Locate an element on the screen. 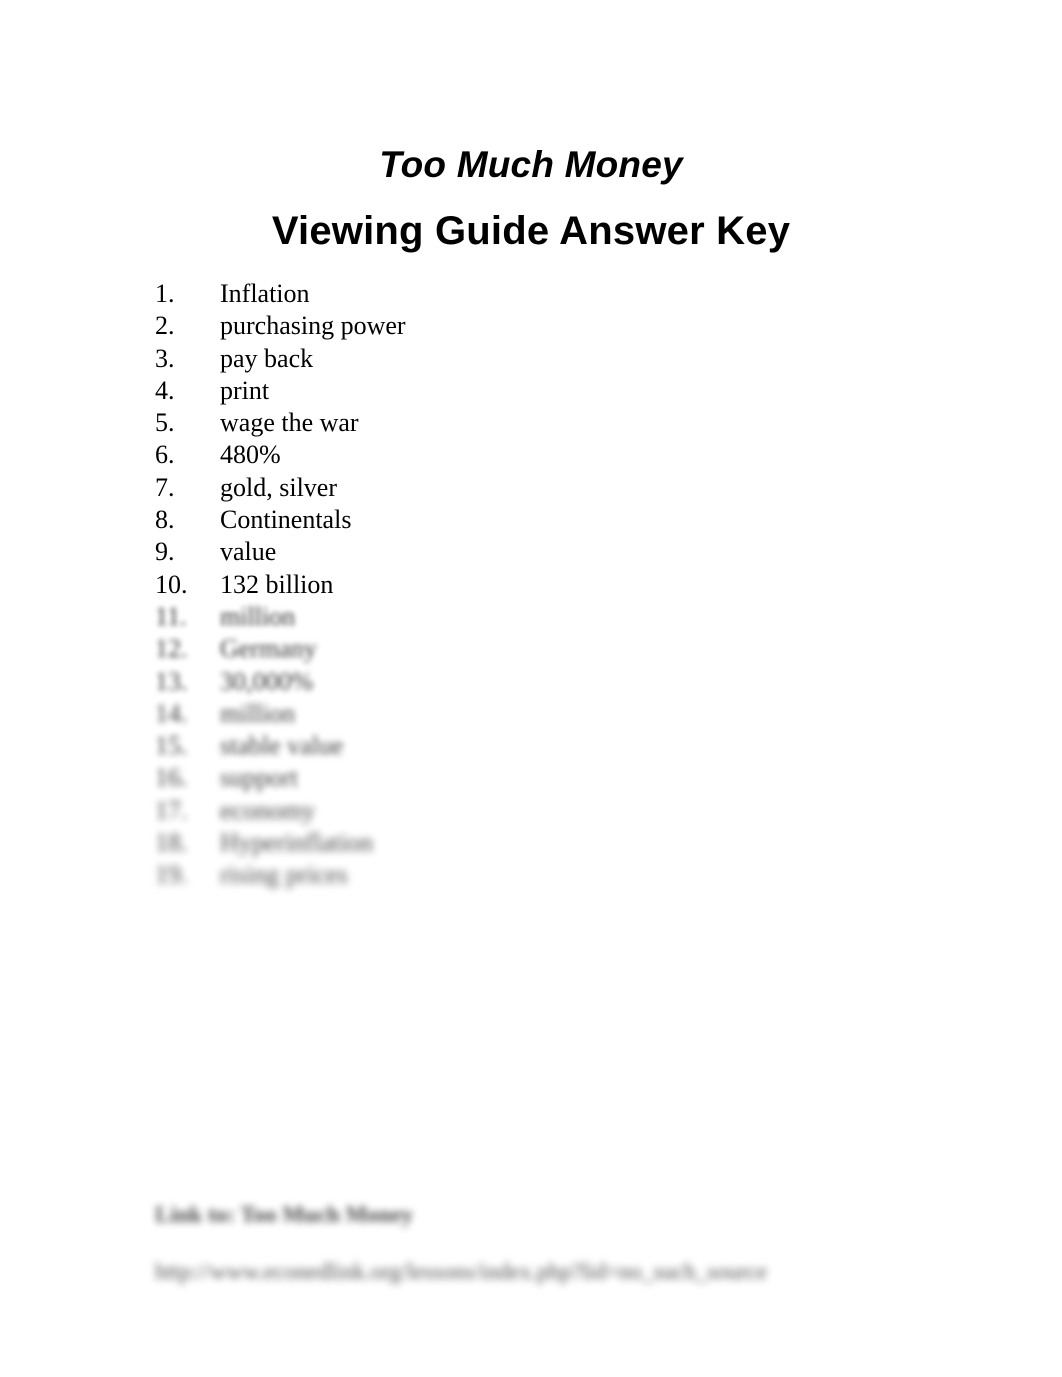 Image resolution: width=1062 pixels, height=1377 pixels. answer-number: 11. is located at coordinates (171, 616).